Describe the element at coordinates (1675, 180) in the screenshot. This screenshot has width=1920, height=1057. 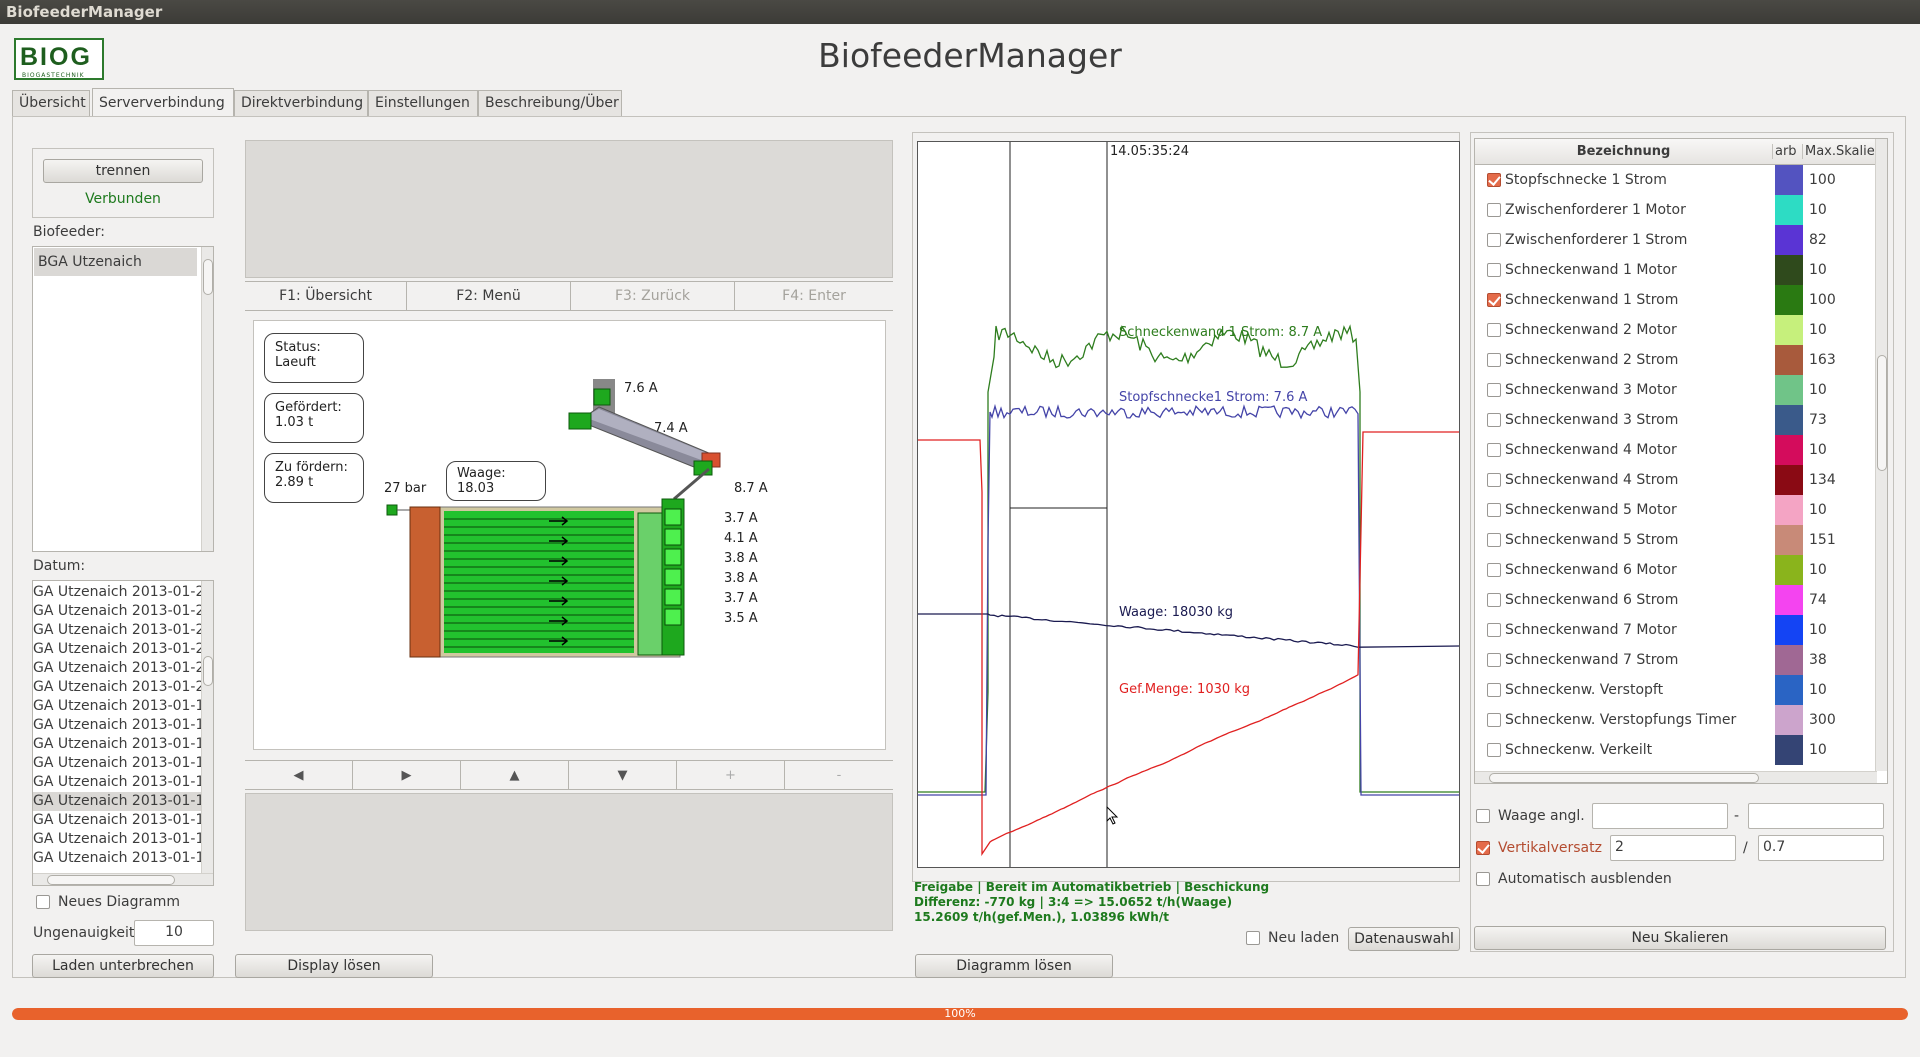
I see `legend-row: Stopfschnecke 1 Strom 100` at that location.